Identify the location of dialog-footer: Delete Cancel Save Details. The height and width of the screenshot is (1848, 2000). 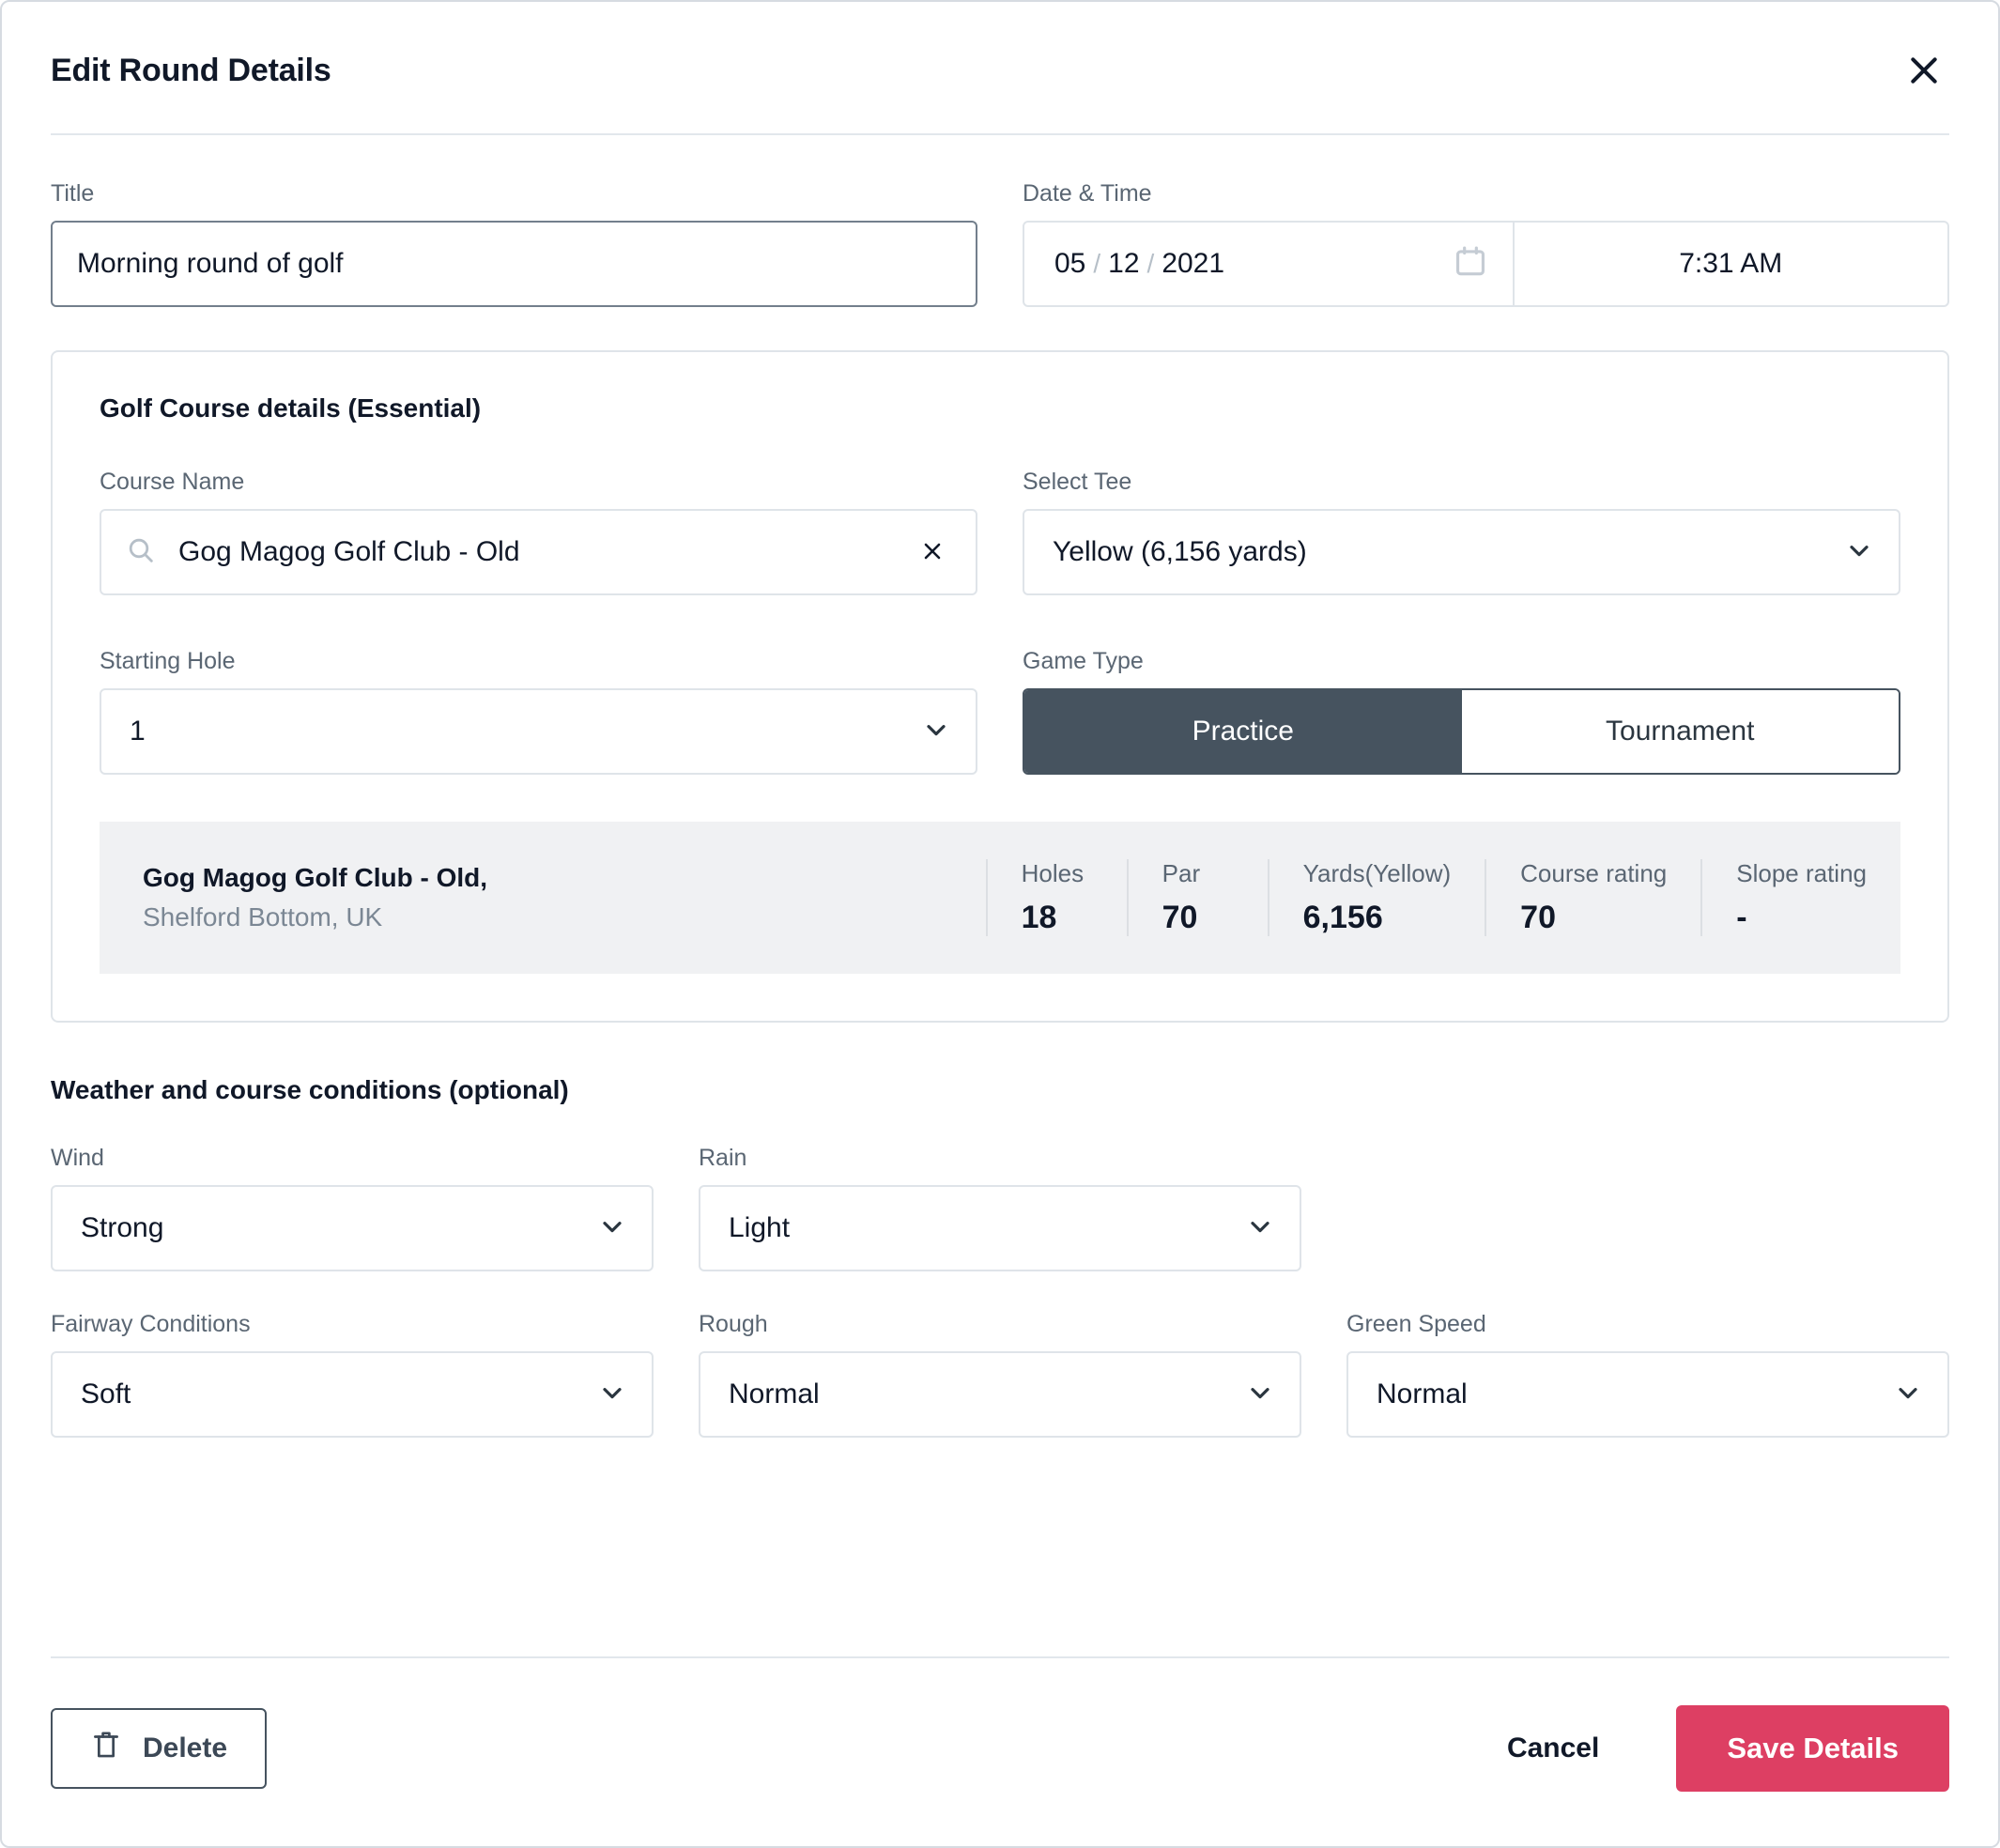
(1000, 1724).